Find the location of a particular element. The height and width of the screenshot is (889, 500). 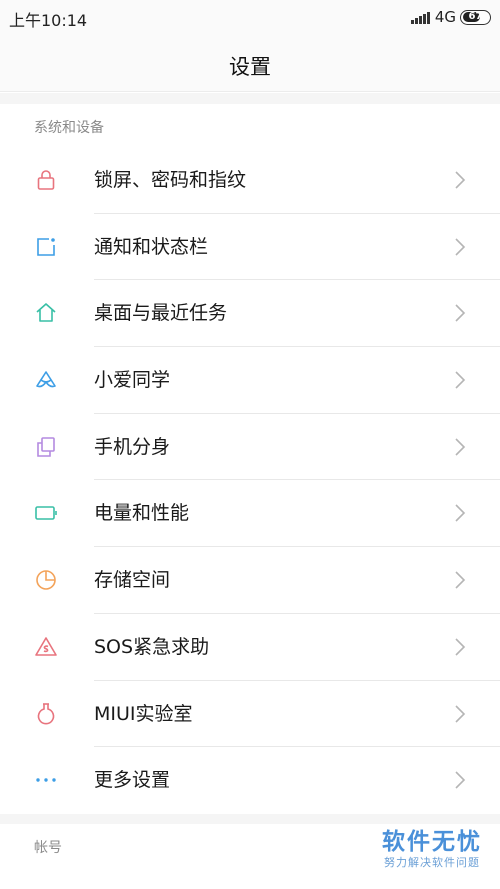

battery-level: 67 is located at coordinates (475, 16).